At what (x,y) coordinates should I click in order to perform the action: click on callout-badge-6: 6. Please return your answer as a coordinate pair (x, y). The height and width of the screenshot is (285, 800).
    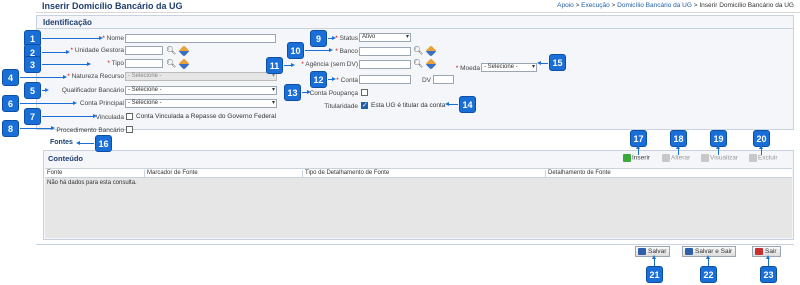
    Looking at the image, I should click on (10, 103).